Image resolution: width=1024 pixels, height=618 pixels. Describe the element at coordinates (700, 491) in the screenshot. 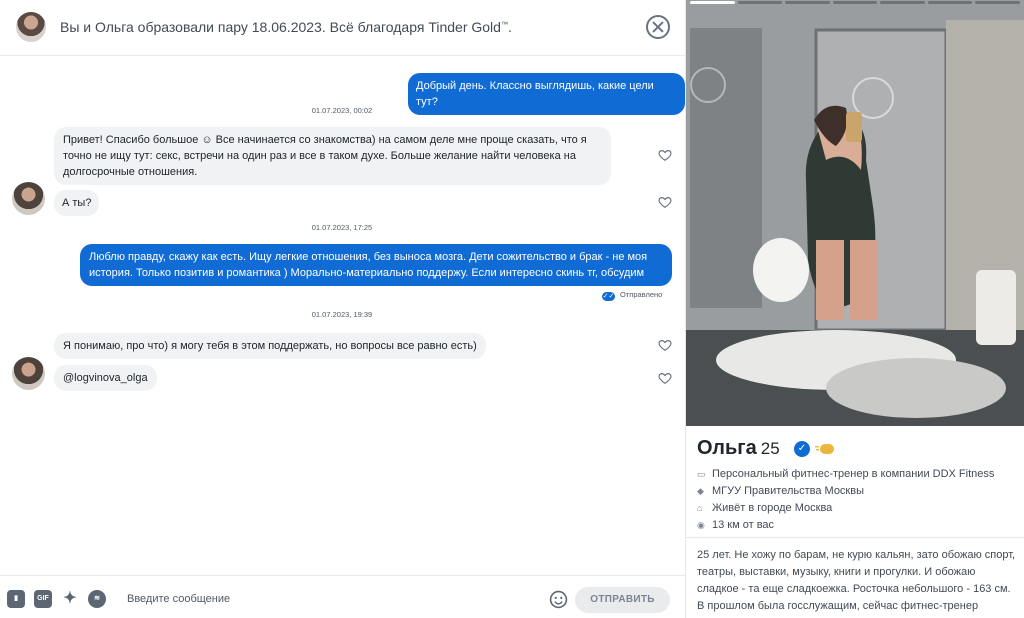

I see `graduation-cap-icon: ◆` at that location.